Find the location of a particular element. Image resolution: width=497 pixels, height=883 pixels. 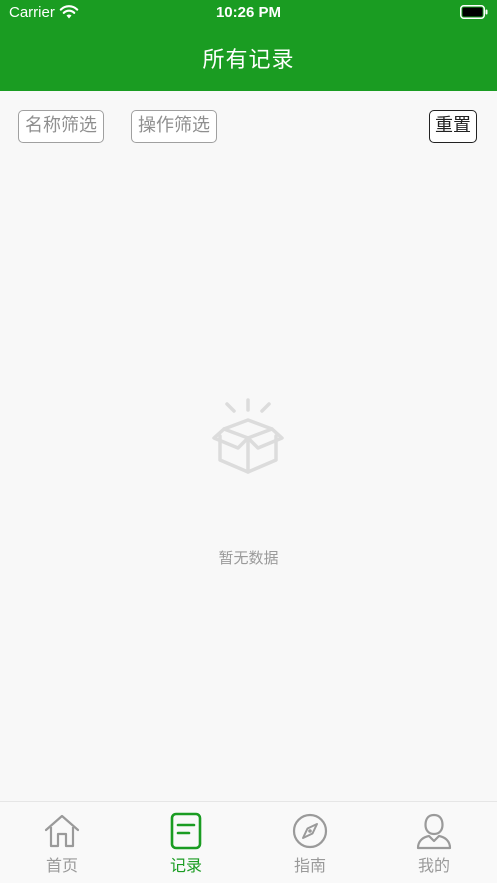

tab-bar: 首页 记录 指南 我的 is located at coordinates (248, 842).